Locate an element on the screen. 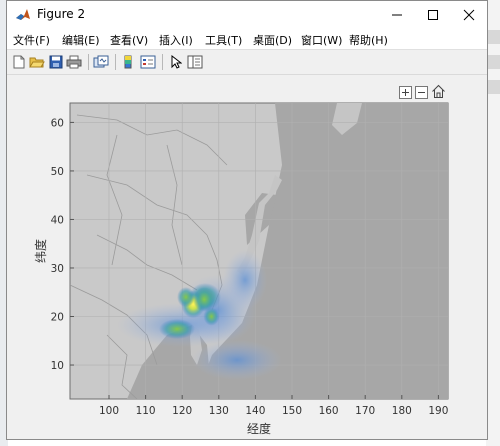  link-plot-button is located at coordinates (101, 62).